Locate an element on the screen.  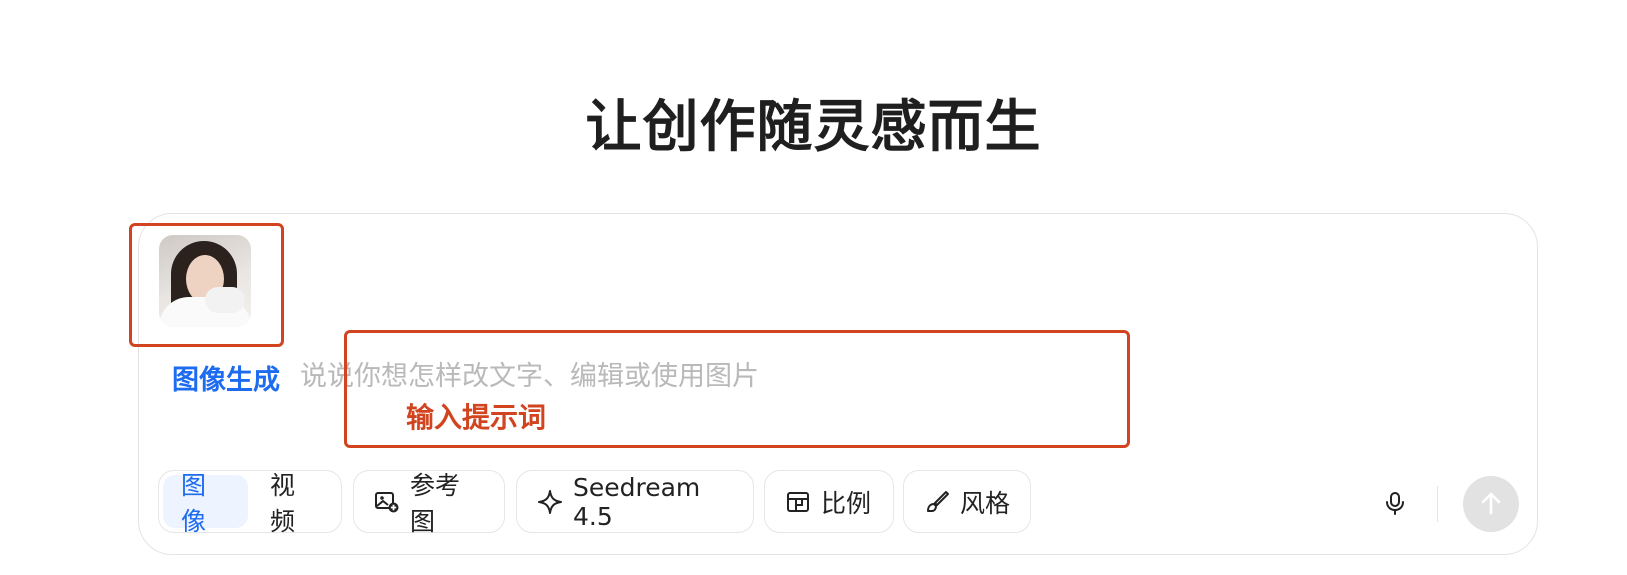
model-select-button: Seedream 4.5 is located at coordinates (635, 501).